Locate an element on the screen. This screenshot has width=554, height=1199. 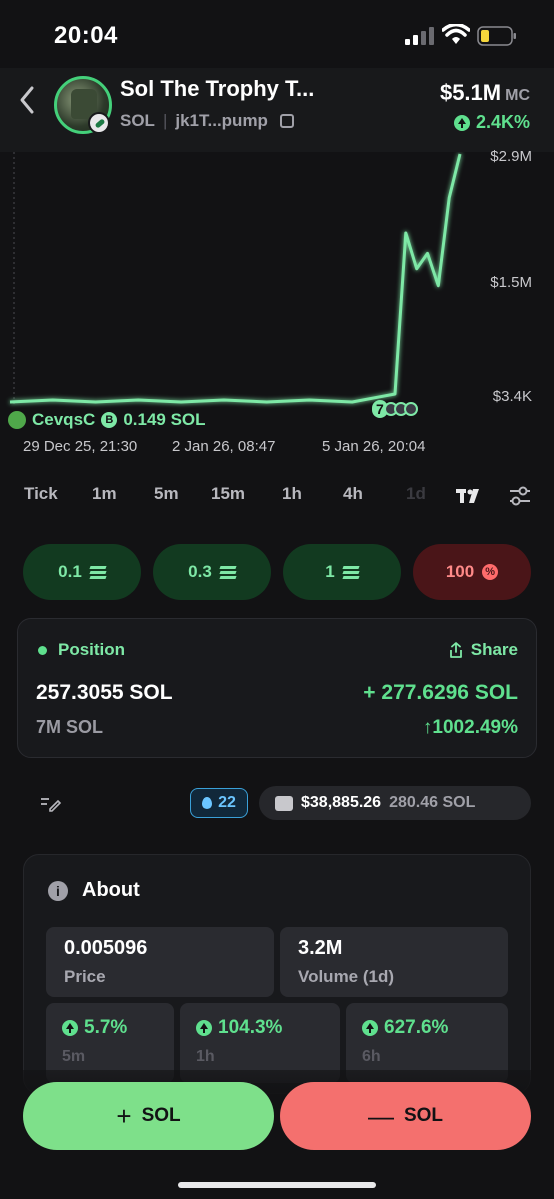
market-cap: $5.1M MC is located at coordinates (485, 93).